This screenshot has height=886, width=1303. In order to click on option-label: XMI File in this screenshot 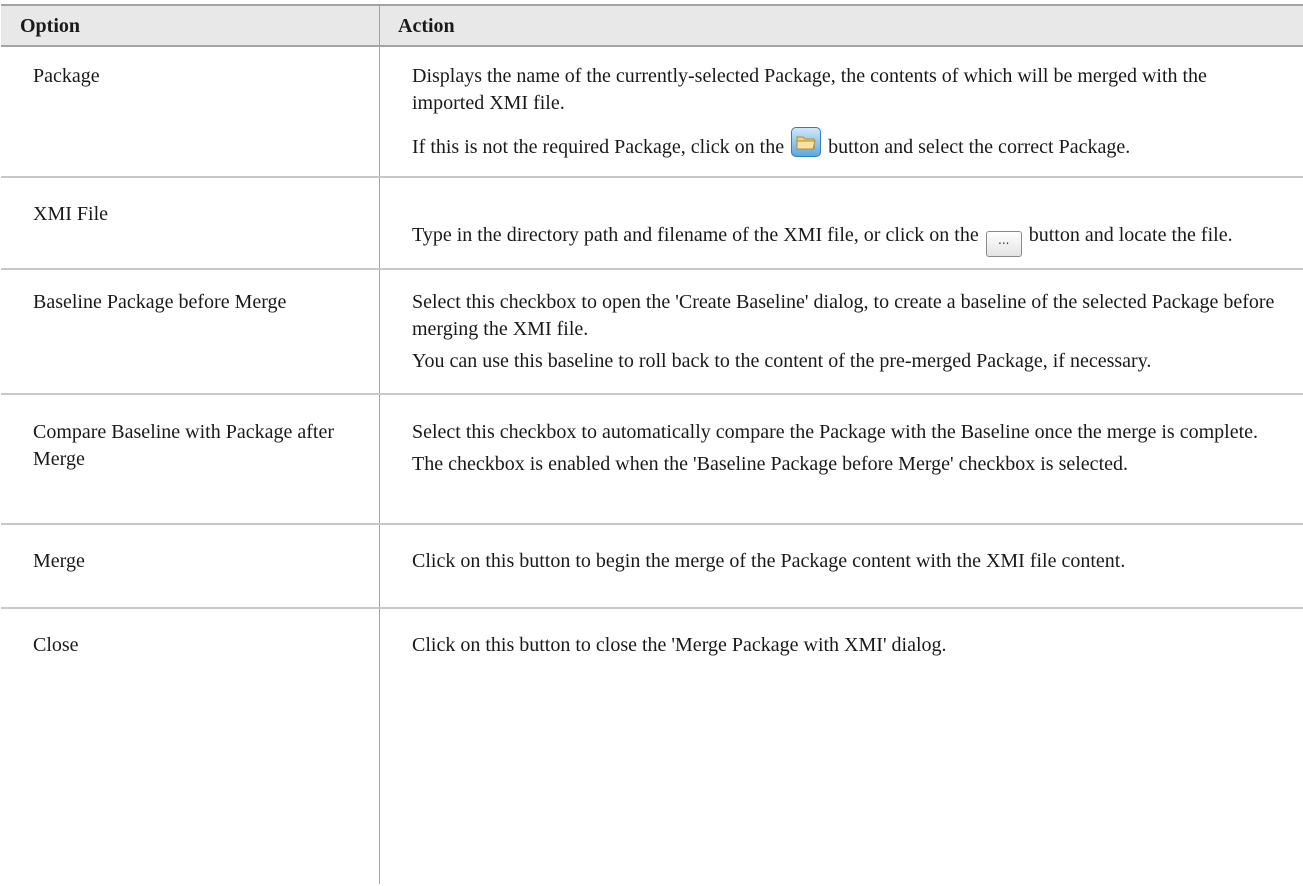, I will do `click(70, 214)`.